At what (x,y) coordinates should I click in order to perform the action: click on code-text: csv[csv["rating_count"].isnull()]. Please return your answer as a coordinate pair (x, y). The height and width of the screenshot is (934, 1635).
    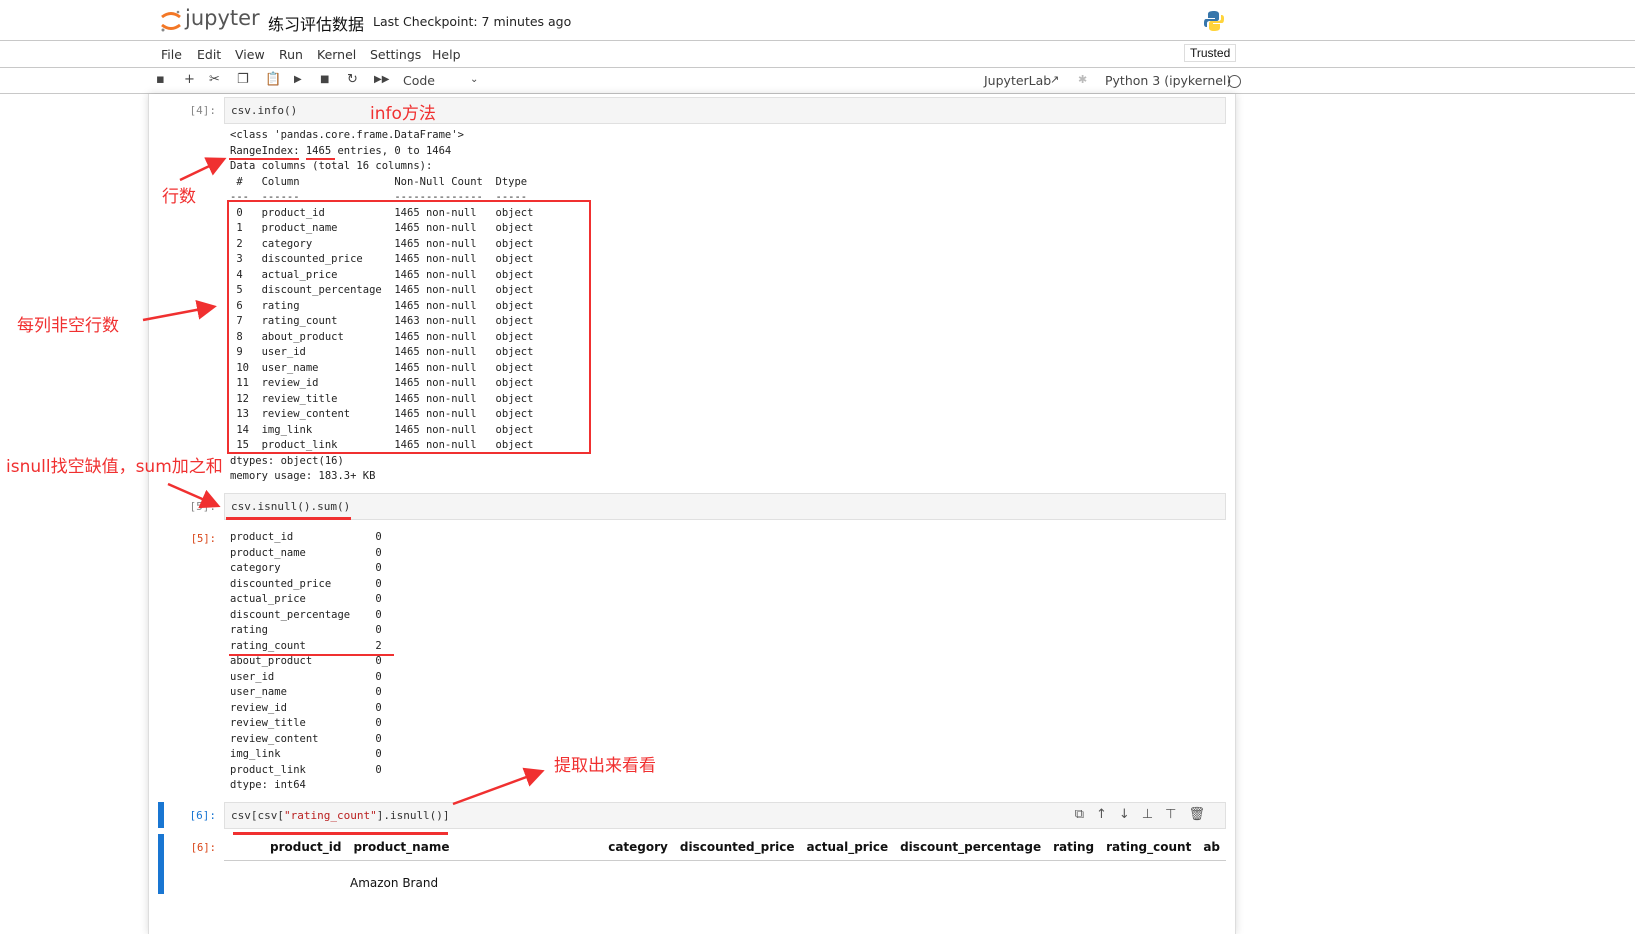
    Looking at the image, I should click on (340, 815).